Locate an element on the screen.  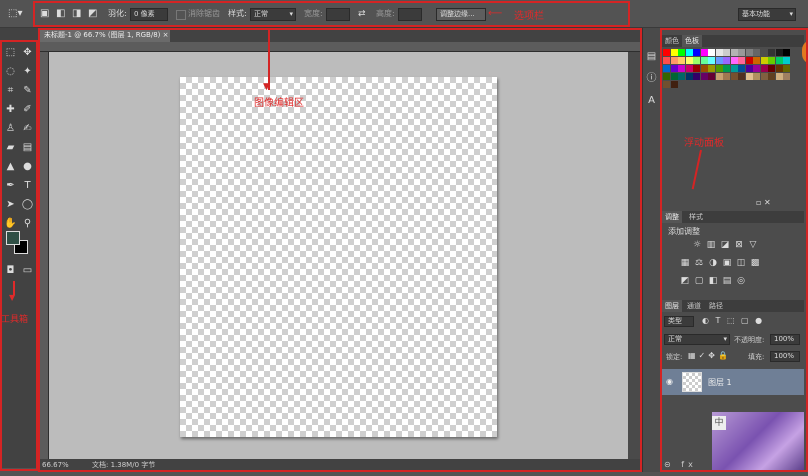
options-highlight is located at coordinates (331, 14).